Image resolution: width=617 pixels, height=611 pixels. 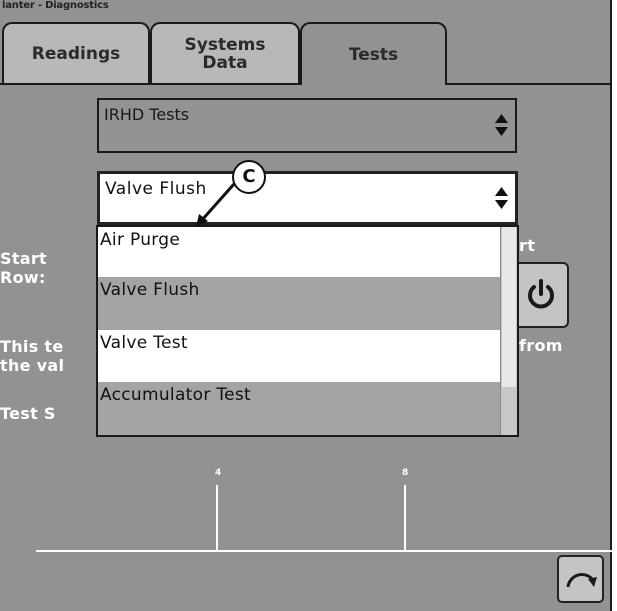 What do you see at coordinates (76, 53) in the screenshot?
I see `tab-readings: Readings` at bounding box center [76, 53].